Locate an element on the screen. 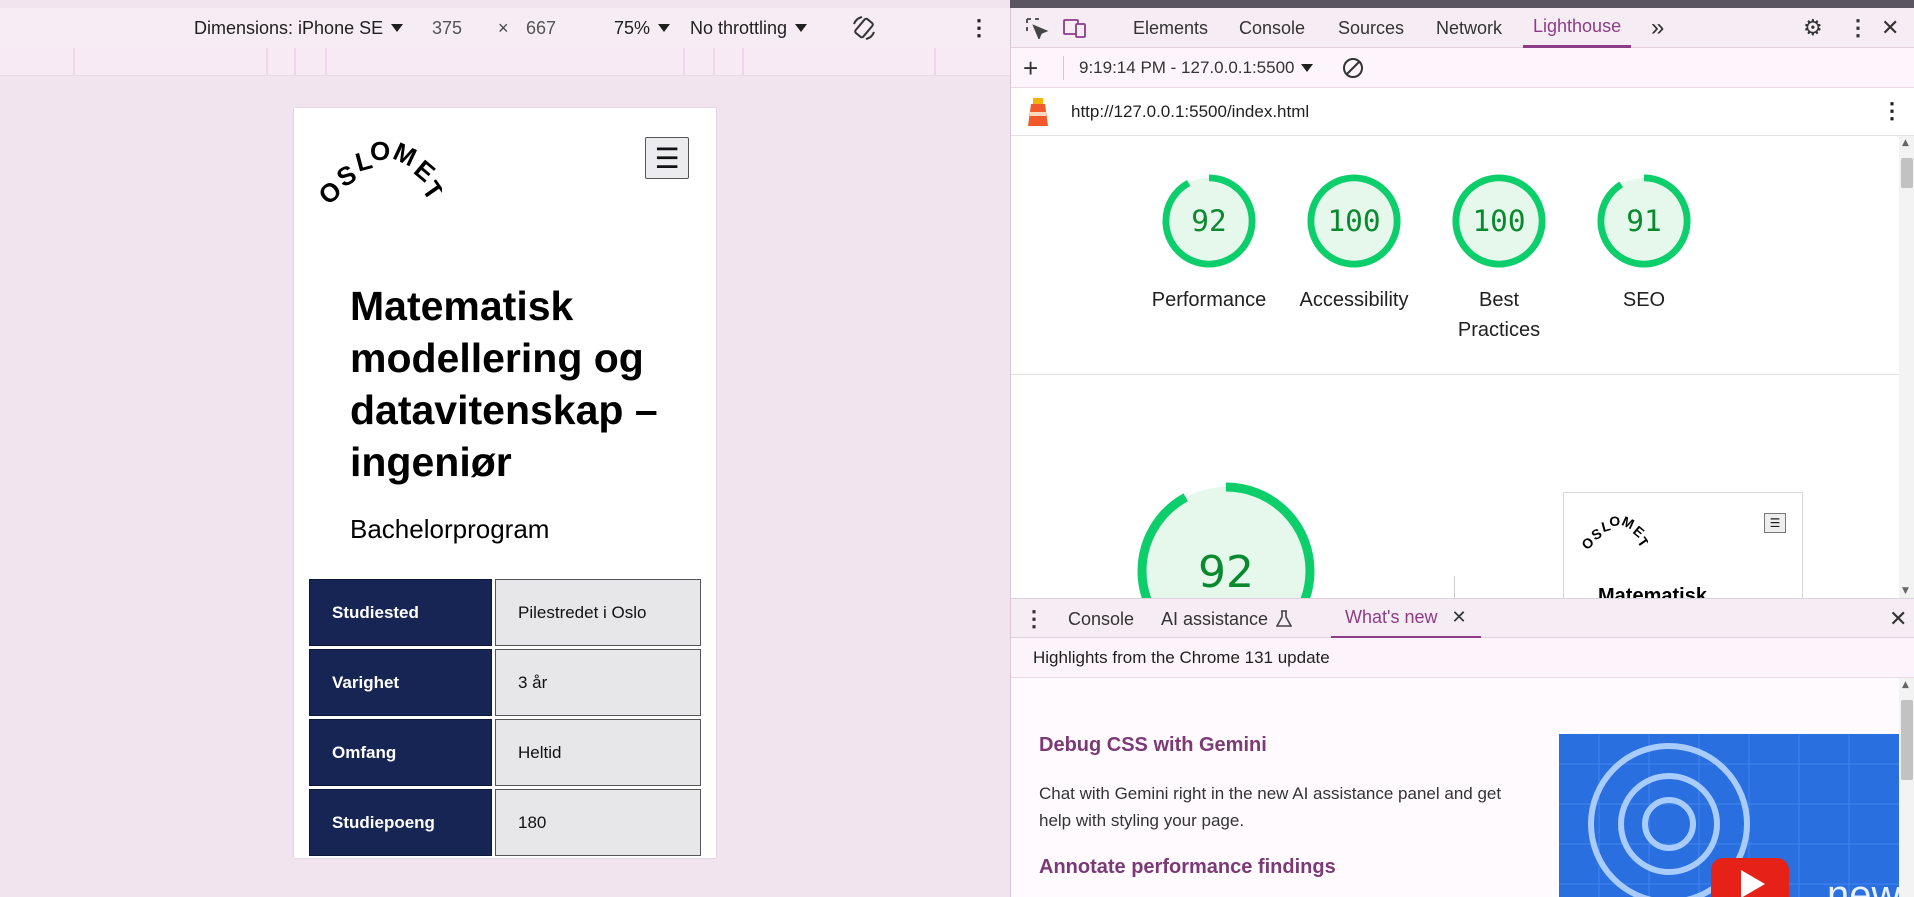  drawer-tab-console: Console is located at coordinates (1101, 619).